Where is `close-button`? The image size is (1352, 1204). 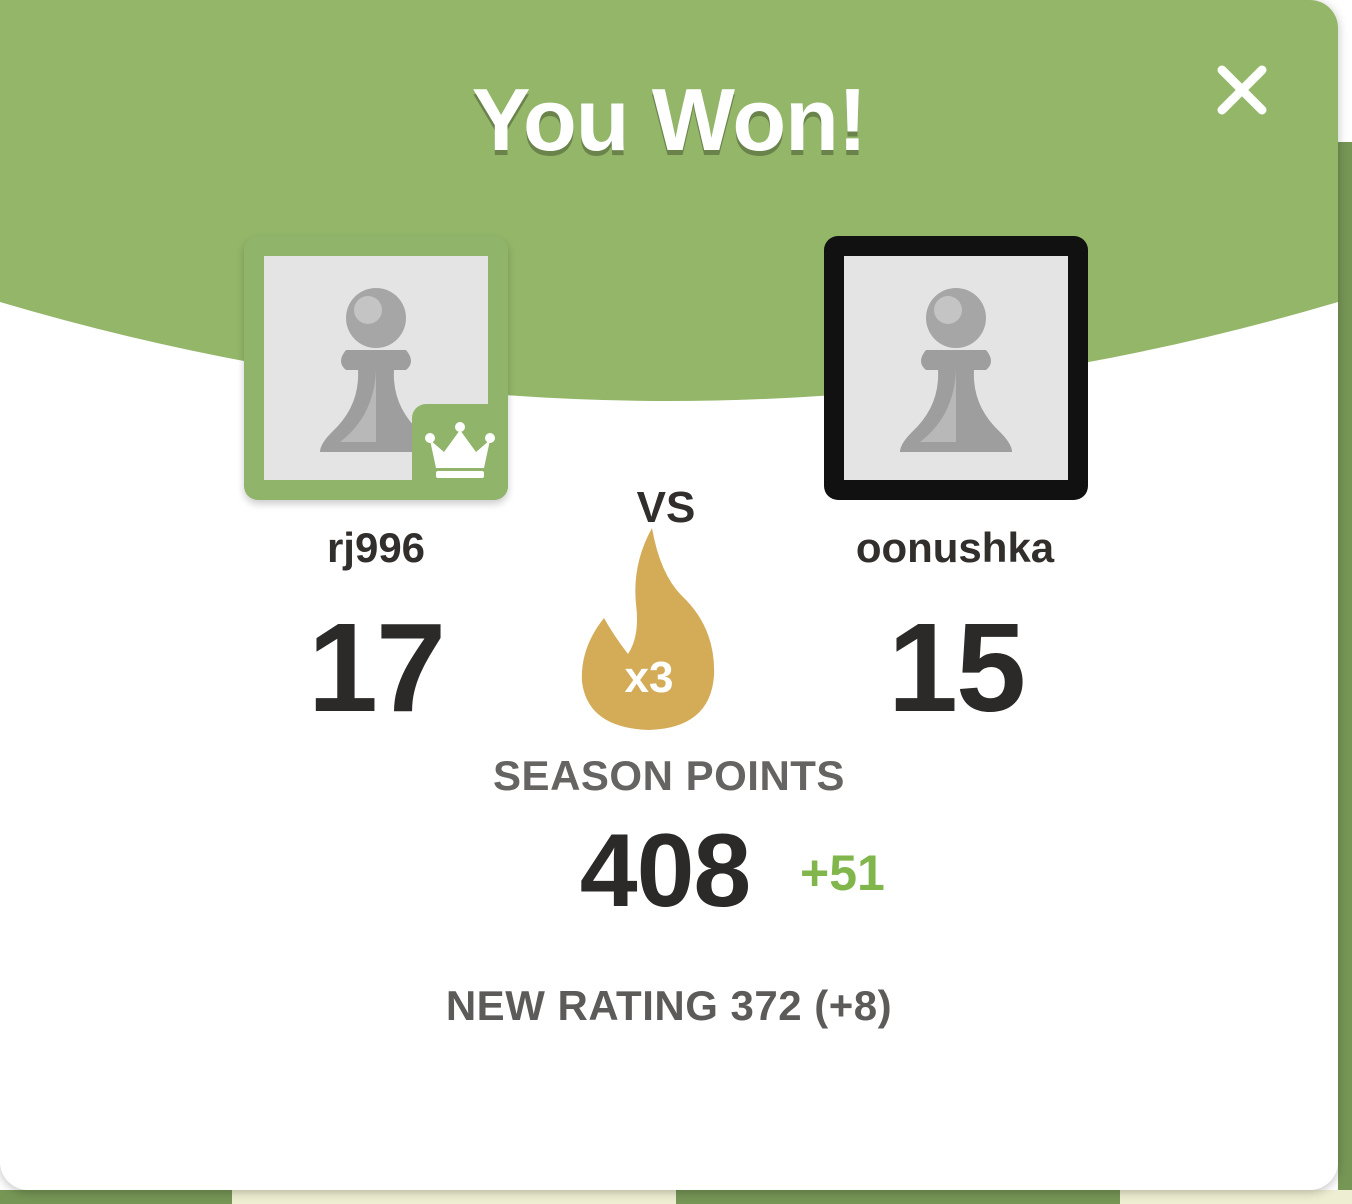 close-button is located at coordinates (1242, 90).